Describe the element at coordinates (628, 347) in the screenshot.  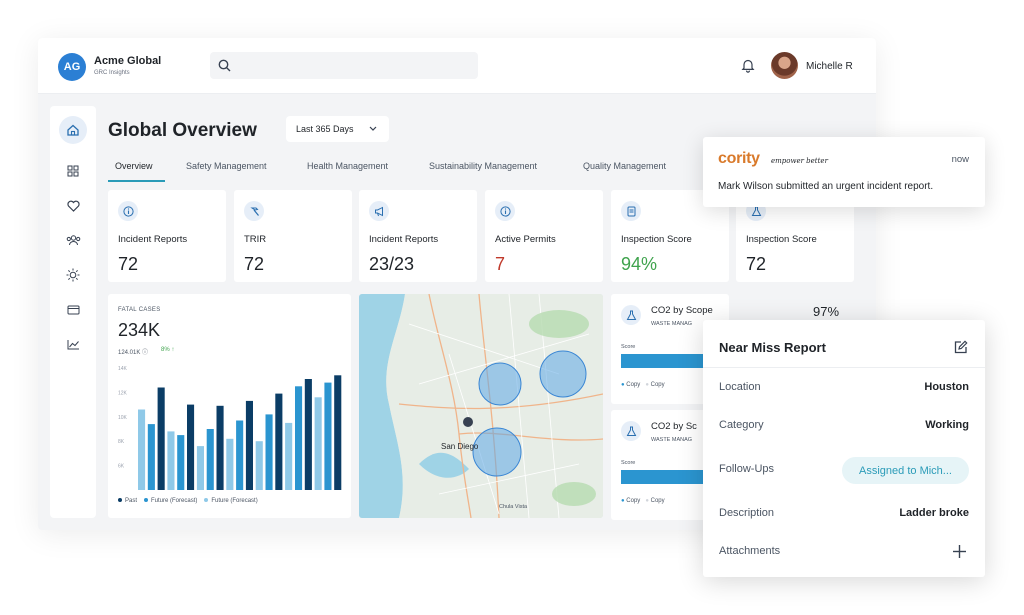
I see `score-label: Score` at that location.